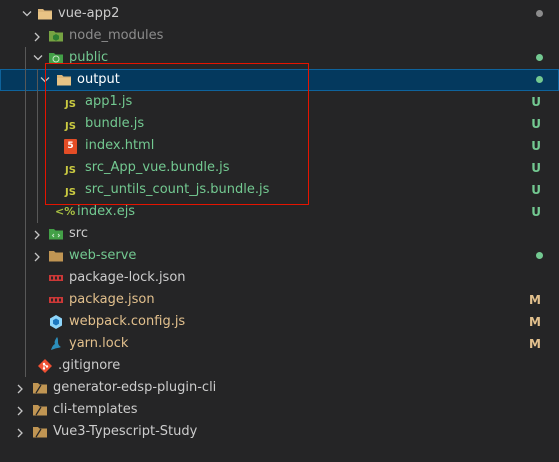  I want to click on webpack-icon, so click(56, 322).